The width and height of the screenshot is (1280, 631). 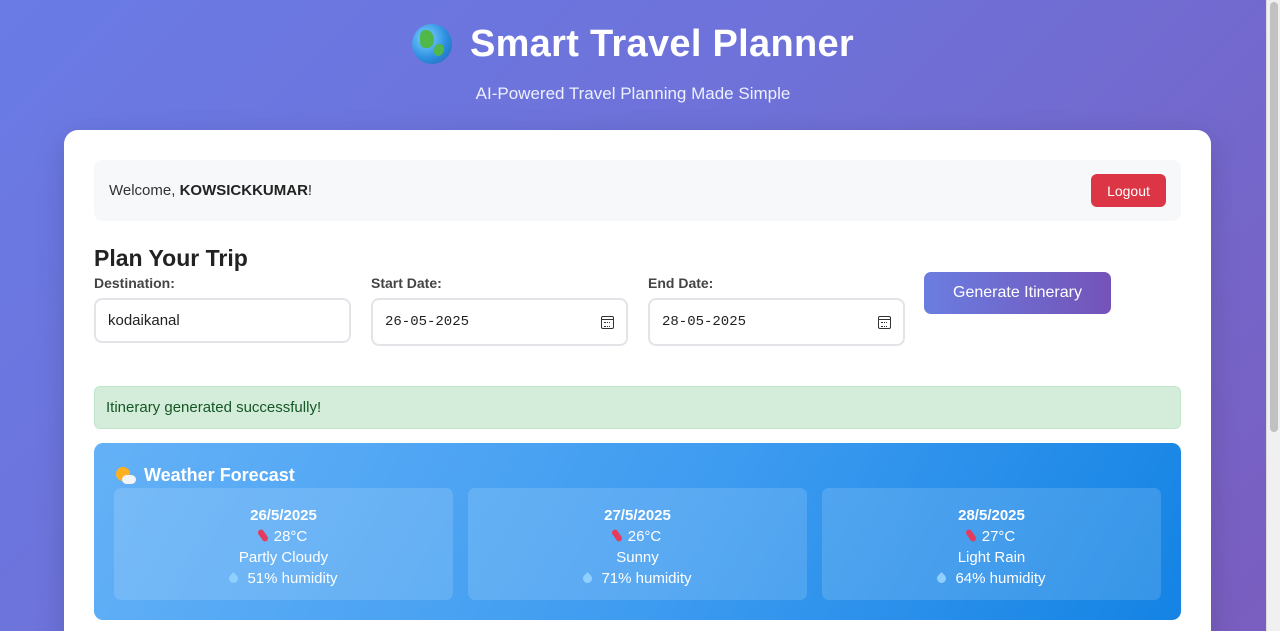 I want to click on forecast-humidity: 51% humidity, so click(x=283, y=578).